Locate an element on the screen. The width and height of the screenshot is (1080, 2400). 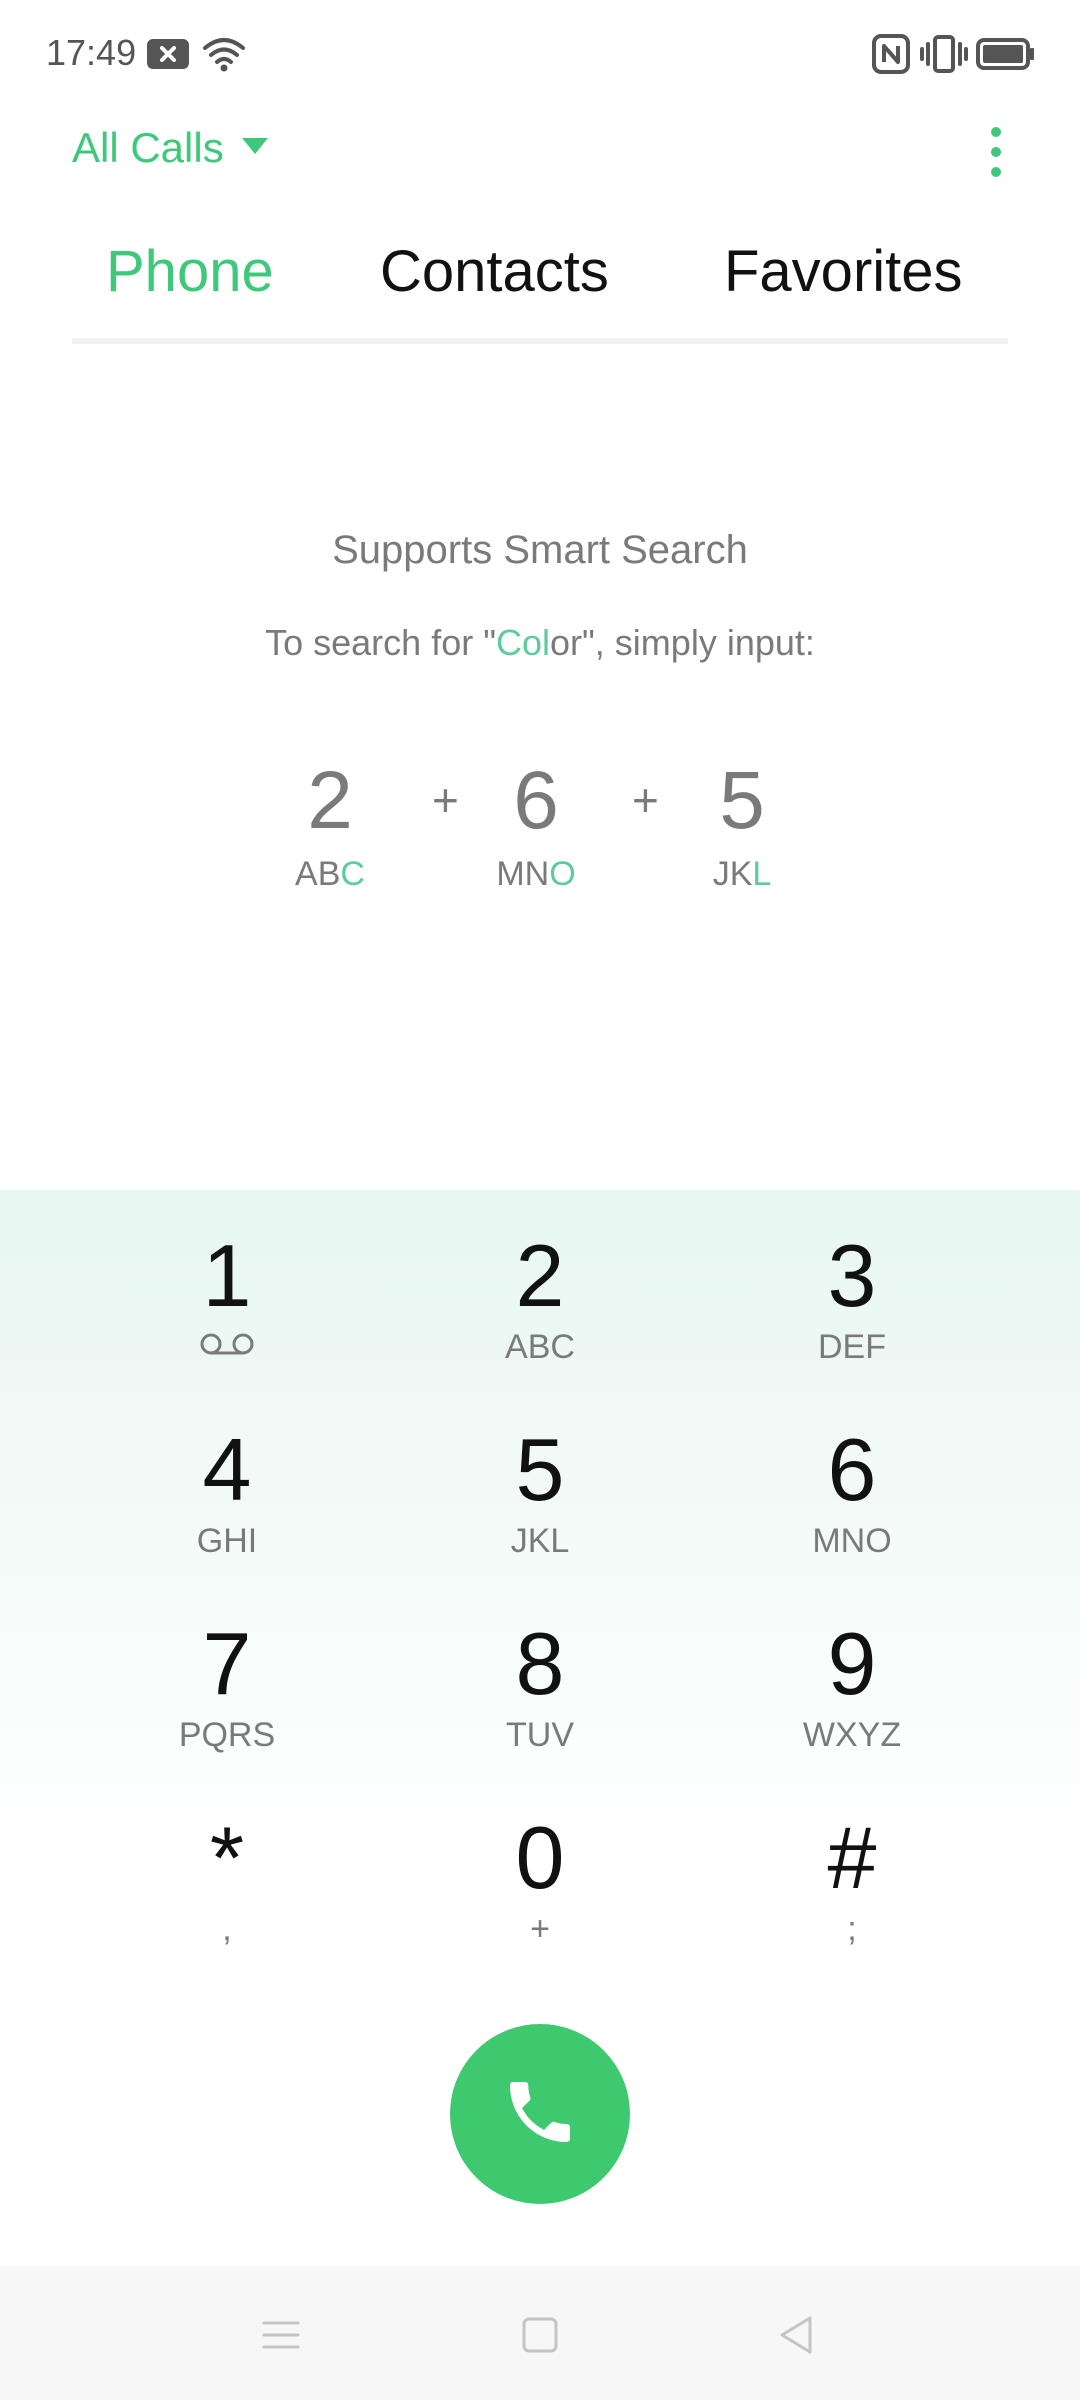
key-letters: GHI is located at coordinates (227, 1541).